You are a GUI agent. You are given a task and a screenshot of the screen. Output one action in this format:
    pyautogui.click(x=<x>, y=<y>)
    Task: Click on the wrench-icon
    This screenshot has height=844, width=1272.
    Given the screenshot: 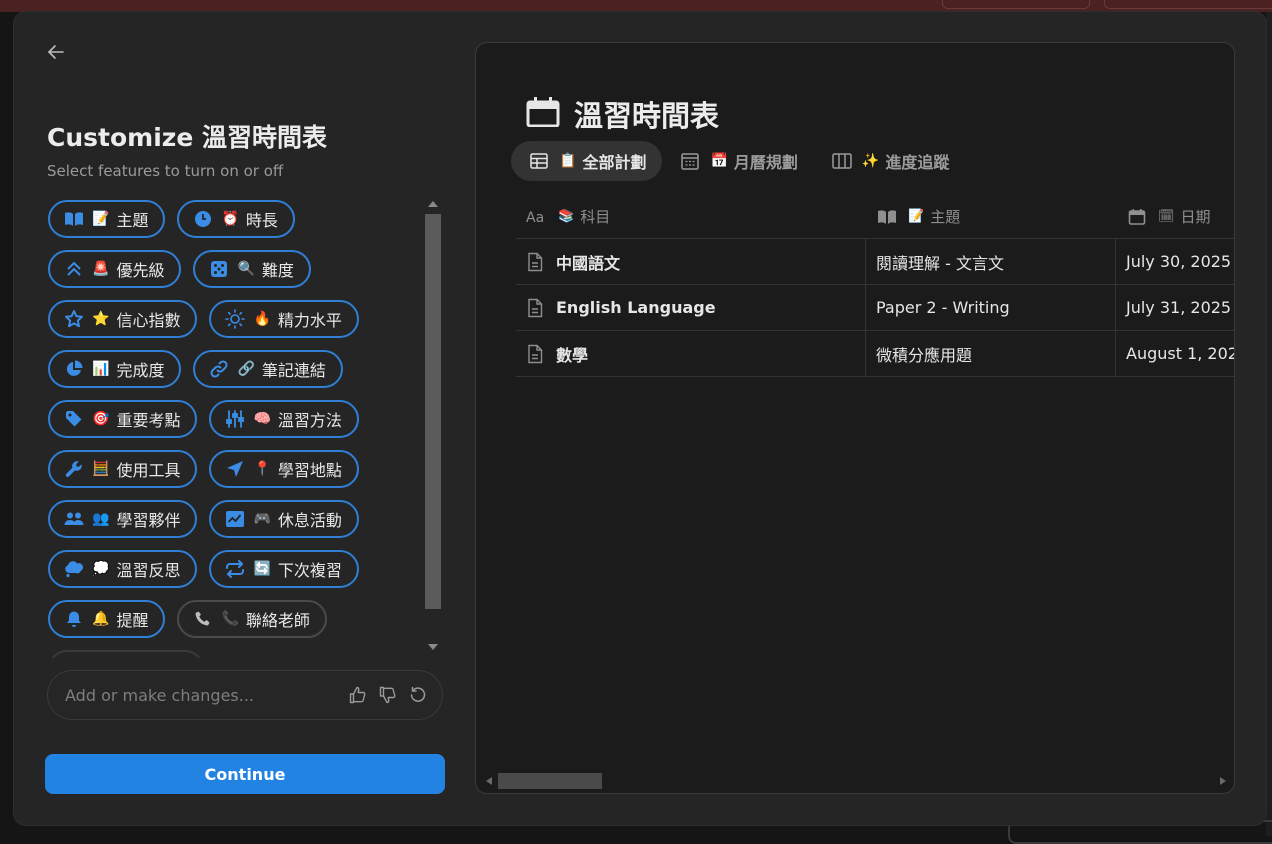 What is the action you would take?
    pyautogui.click(x=74, y=469)
    